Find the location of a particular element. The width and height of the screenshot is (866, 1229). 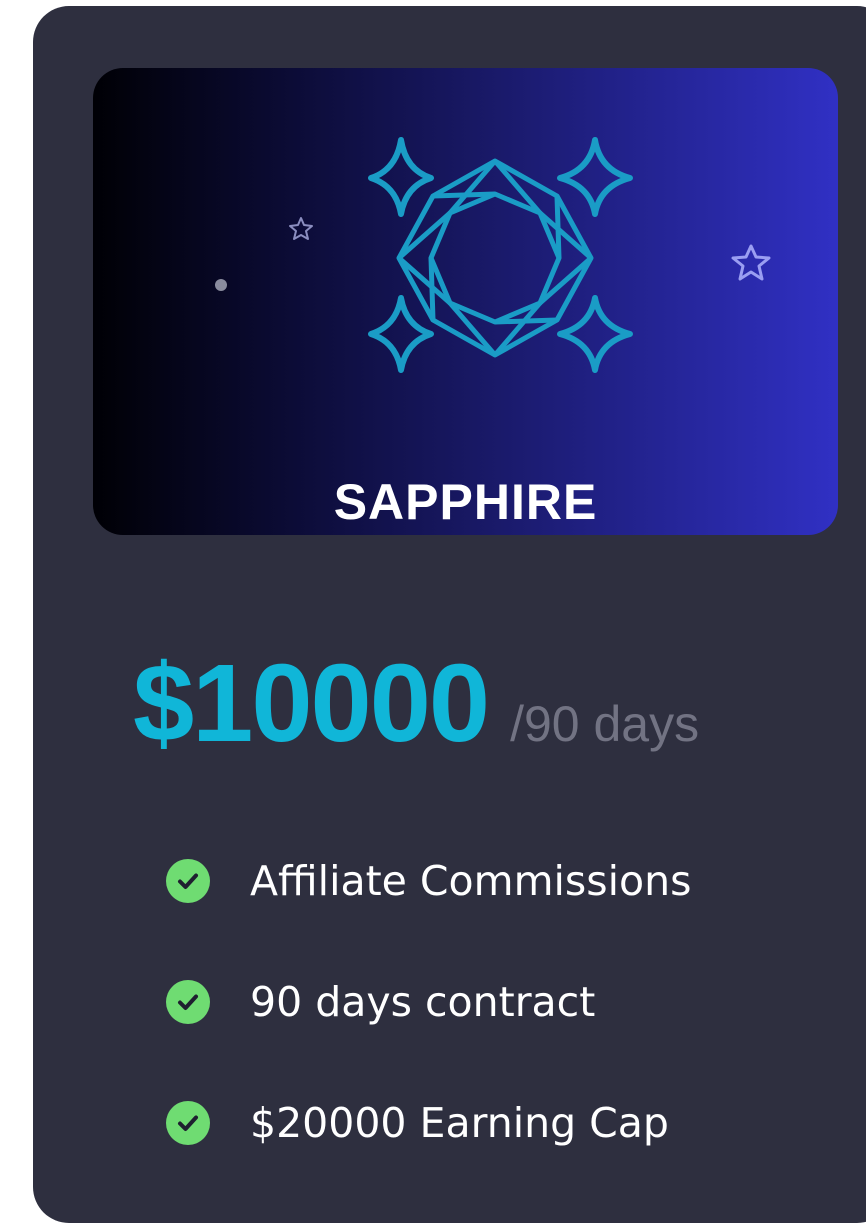

feature-label: Affiliate Commissions is located at coordinates (471, 881).